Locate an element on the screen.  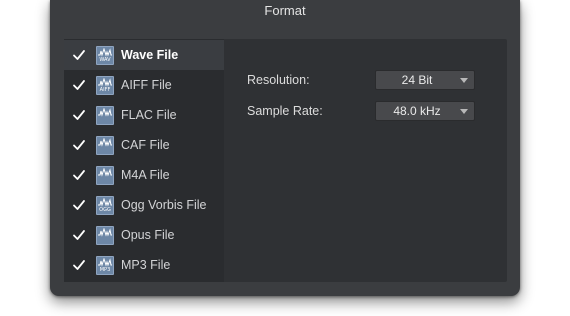
file-type-tag: OGG is located at coordinates (105, 210).